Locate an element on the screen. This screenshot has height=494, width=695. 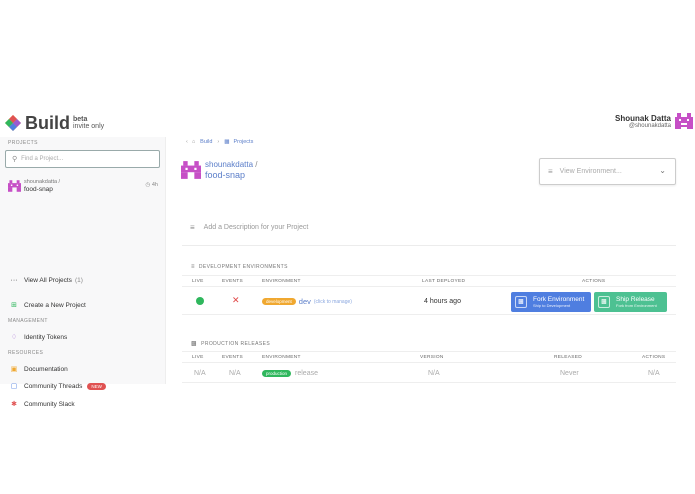
breadcrumb: ‹ ⌂ Build › ▩ Projects is located at coordinates (219, 142).